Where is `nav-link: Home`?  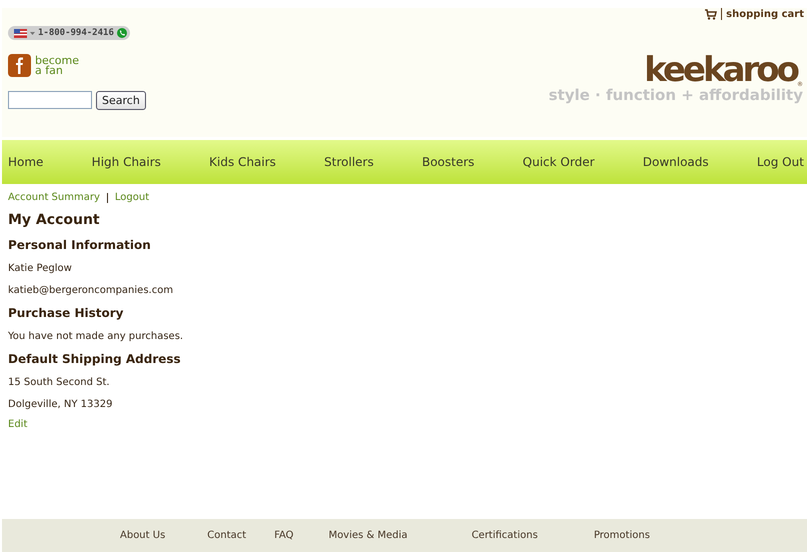
nav-link: Home is located at coordinates (26, 162).